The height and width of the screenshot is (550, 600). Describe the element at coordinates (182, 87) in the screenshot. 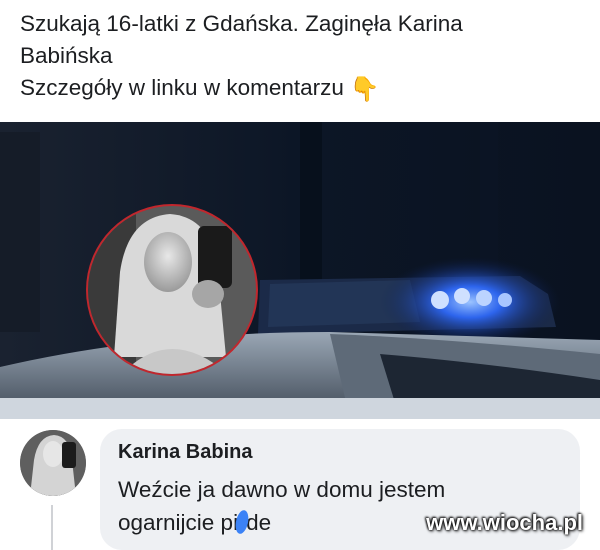

I see `post-details-text: Szczegóły w linku w komentarzu` at that location.